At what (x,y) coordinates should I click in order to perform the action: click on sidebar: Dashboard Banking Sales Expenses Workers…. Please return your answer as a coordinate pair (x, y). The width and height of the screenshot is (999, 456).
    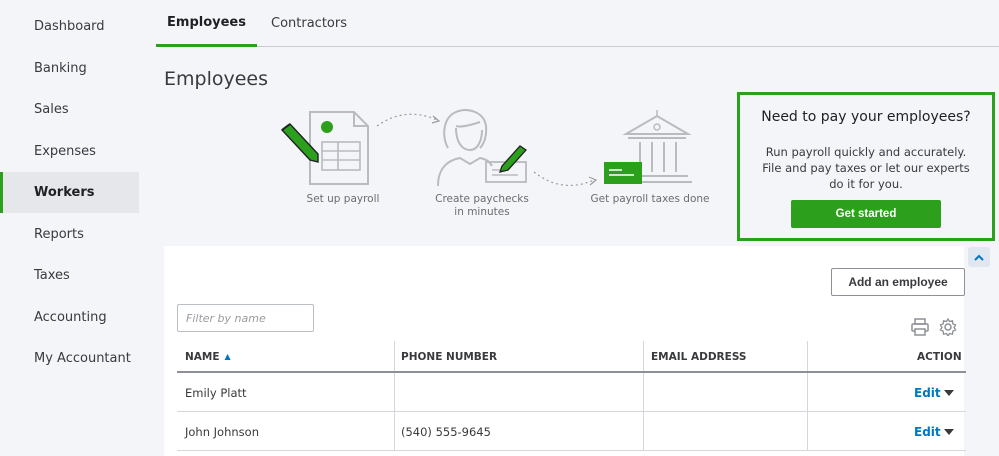
    Looking at the image, I should click on (69, 228).